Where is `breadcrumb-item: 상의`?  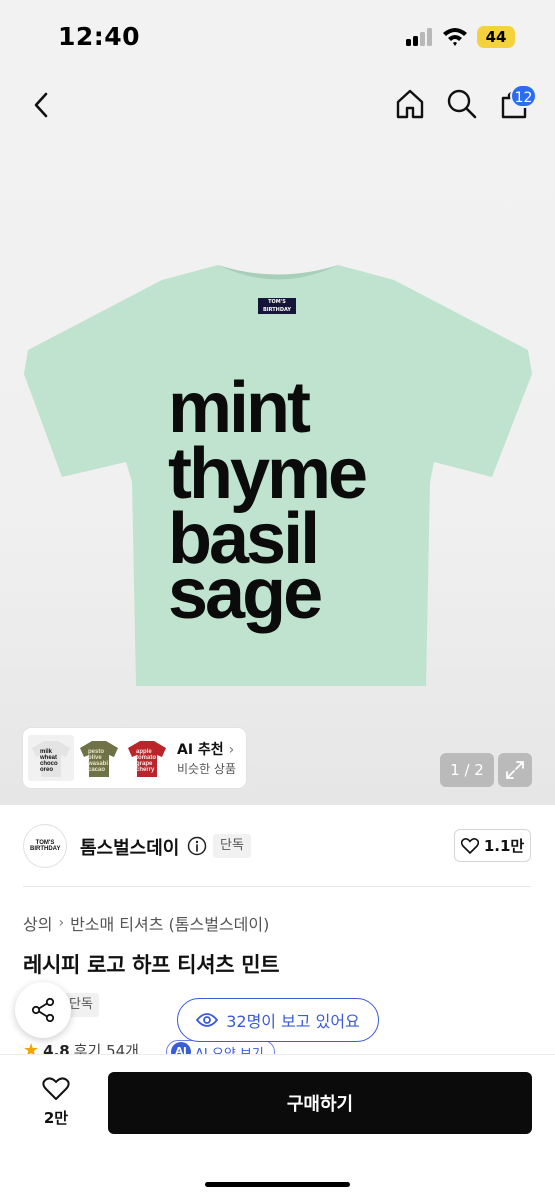
breadcrumb-item: 상의 is located at coordinates (37, 923).